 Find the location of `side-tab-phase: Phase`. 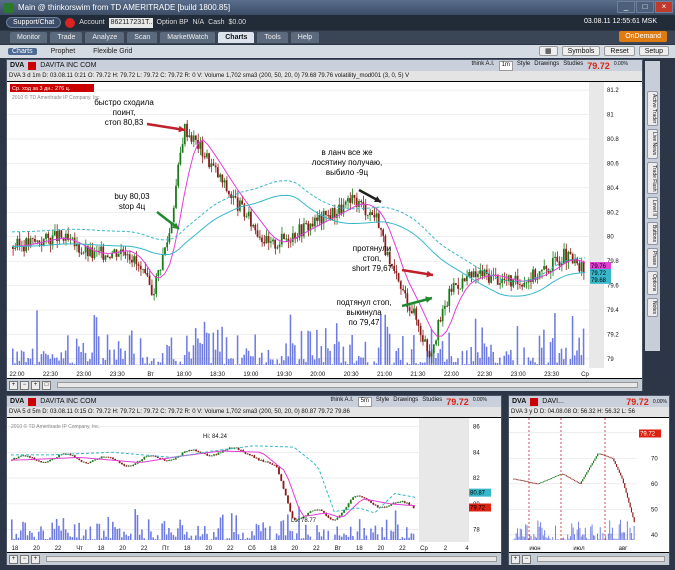

side-tab-phase: Phase is located at coordinates (652, 258).